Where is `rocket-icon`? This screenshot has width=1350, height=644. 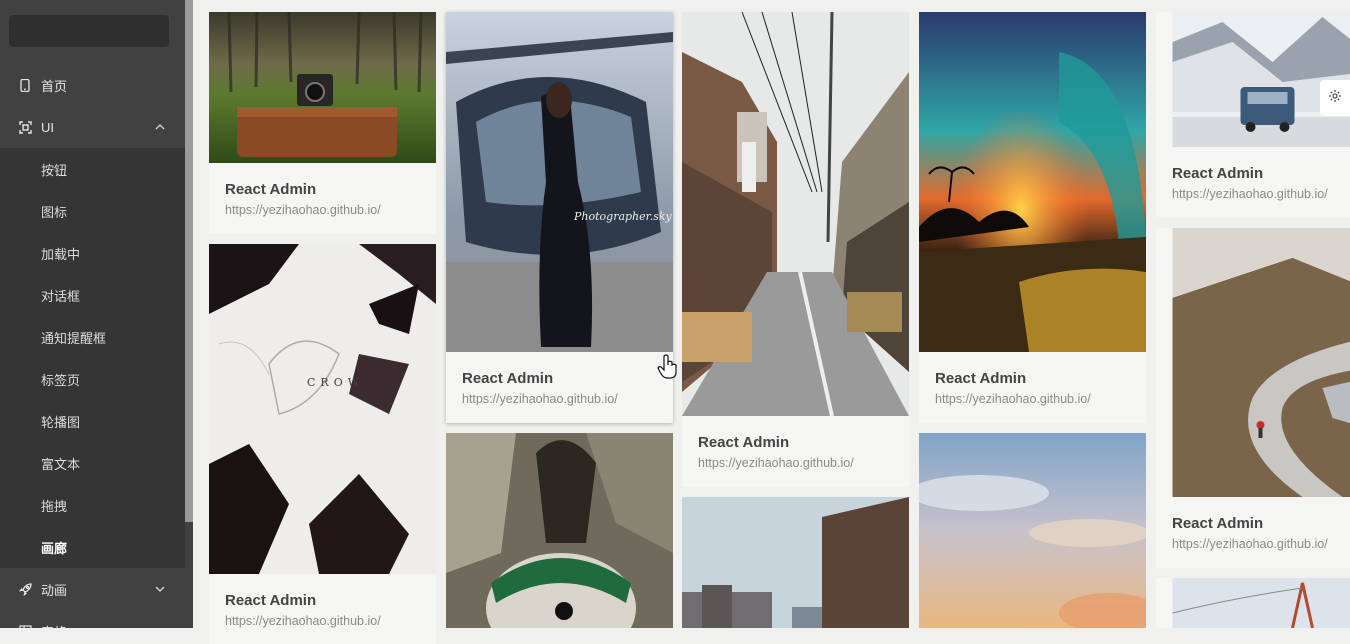 rocket-icon is located at coordinates (25, 589).